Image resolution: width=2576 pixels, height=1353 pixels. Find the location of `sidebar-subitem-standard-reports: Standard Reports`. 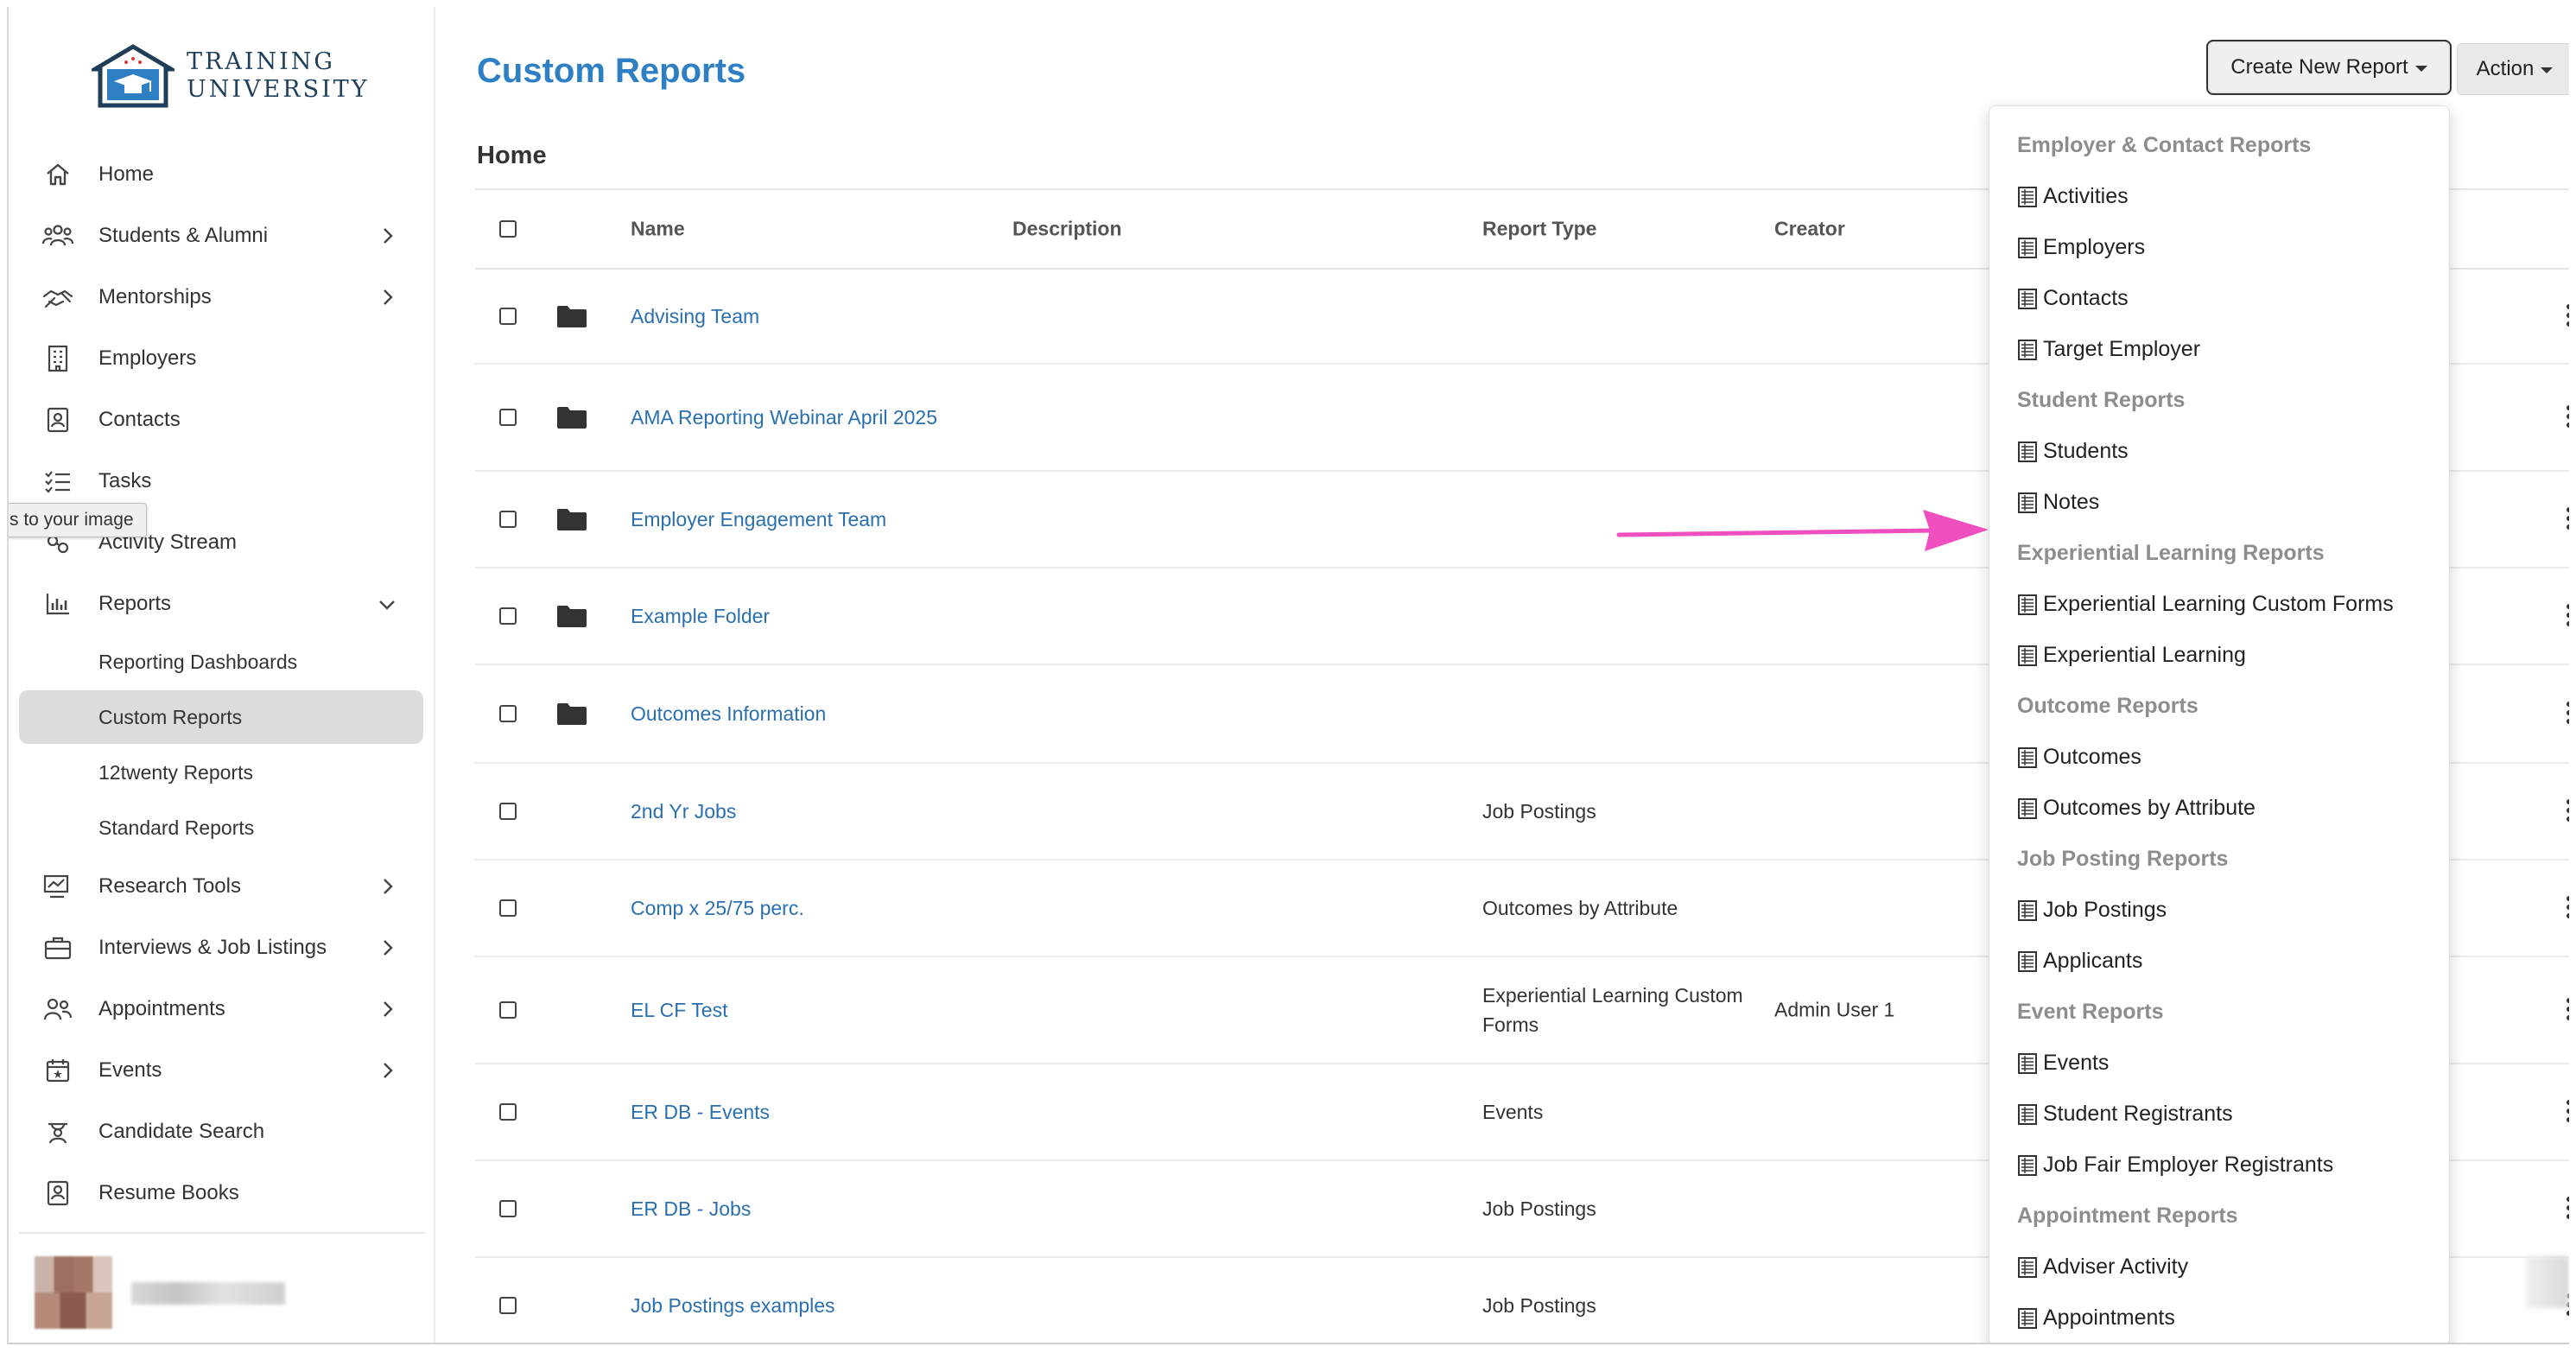

sidebar-subitem-standard-reports: Standard Reports is located at coordinates (221, 827).